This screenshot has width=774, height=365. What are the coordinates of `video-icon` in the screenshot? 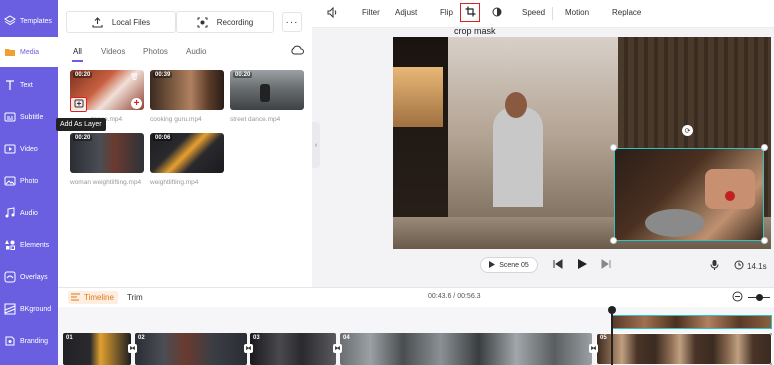 It's located at (10, 149).